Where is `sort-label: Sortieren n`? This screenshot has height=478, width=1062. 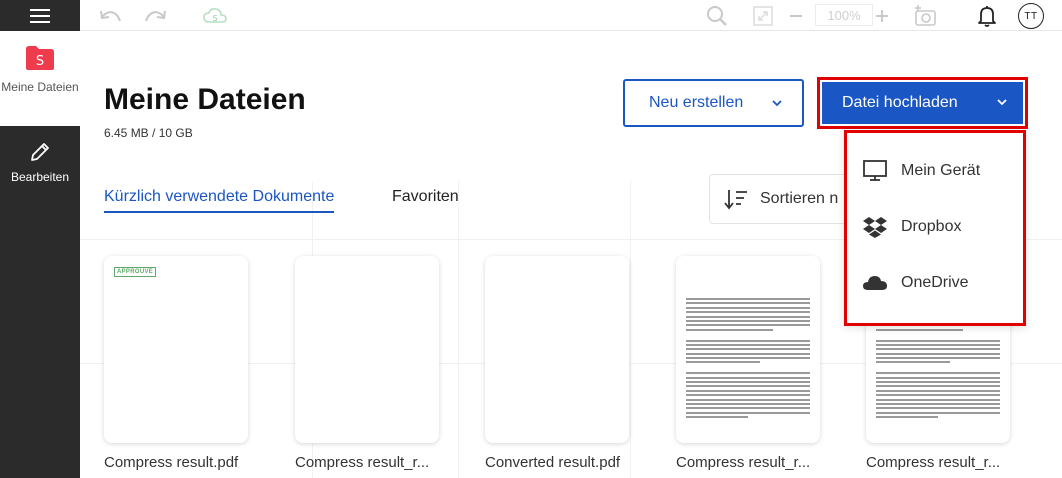 sort-label: Sortieren n is located at coordinates (799, 198).